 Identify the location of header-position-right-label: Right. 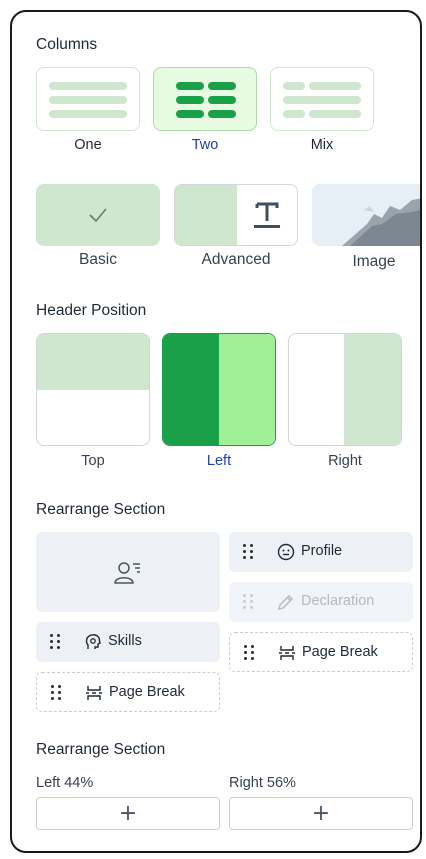
(345, 461).